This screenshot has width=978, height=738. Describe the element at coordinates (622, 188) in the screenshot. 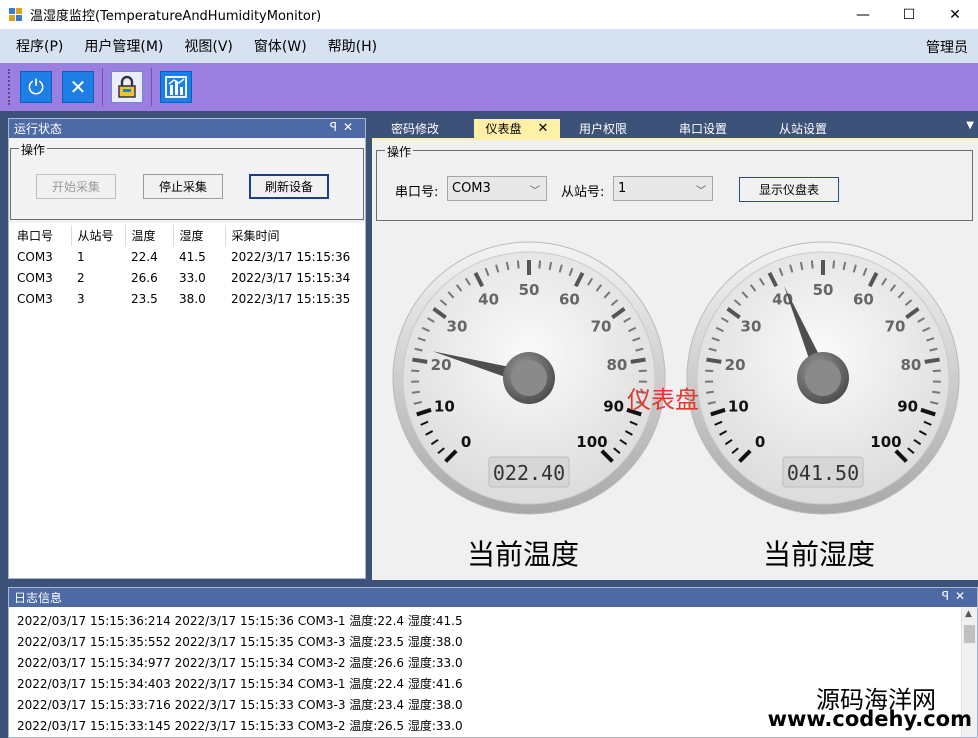

I see `slave-value: 1` at that location.